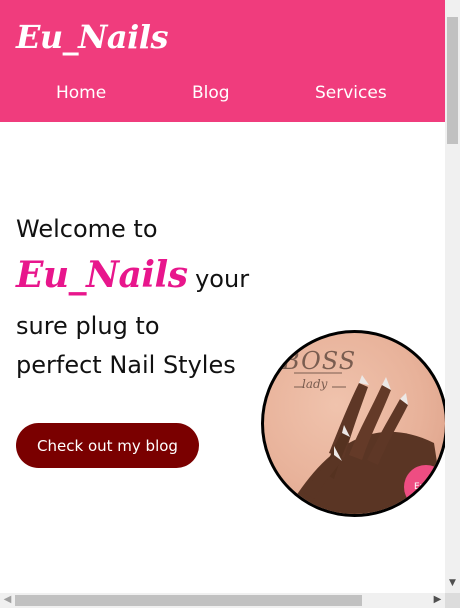 The image size is (460, 608). What do you see at coordinates (218, 279) in the screenshot?
I see `hero-line-your: your` at bounding box center [218, 279].